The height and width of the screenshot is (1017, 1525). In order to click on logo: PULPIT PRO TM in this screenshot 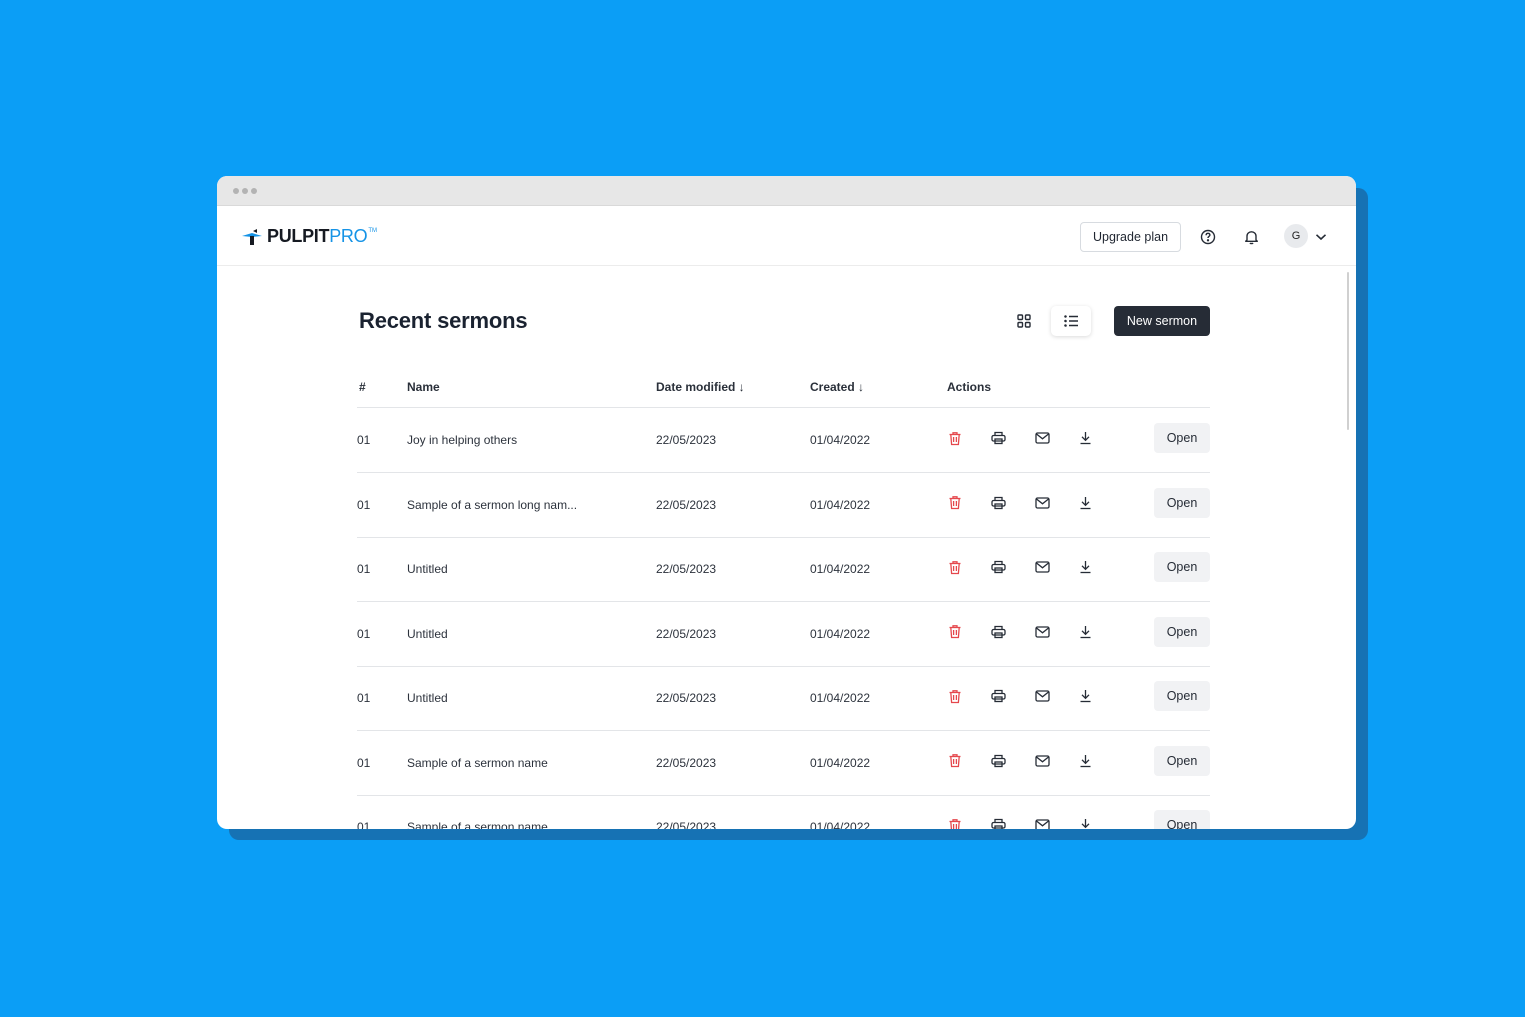, I will do `click(309, 236)`.